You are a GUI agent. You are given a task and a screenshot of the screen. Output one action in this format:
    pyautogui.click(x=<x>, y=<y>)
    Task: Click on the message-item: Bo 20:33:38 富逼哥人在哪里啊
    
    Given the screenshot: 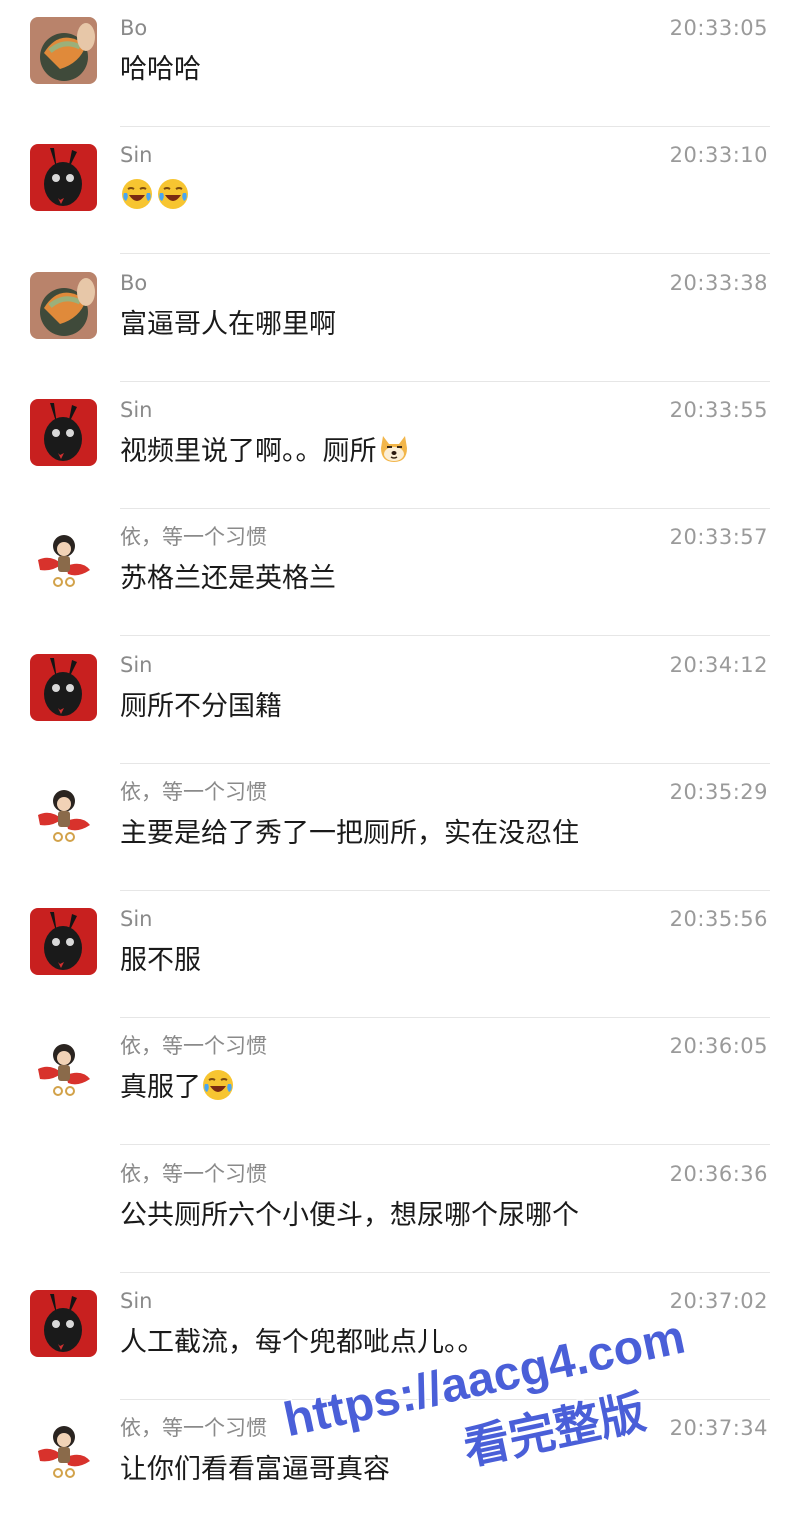 What is the action you would take?
    pyautogui.click(x=400, y=318)
    